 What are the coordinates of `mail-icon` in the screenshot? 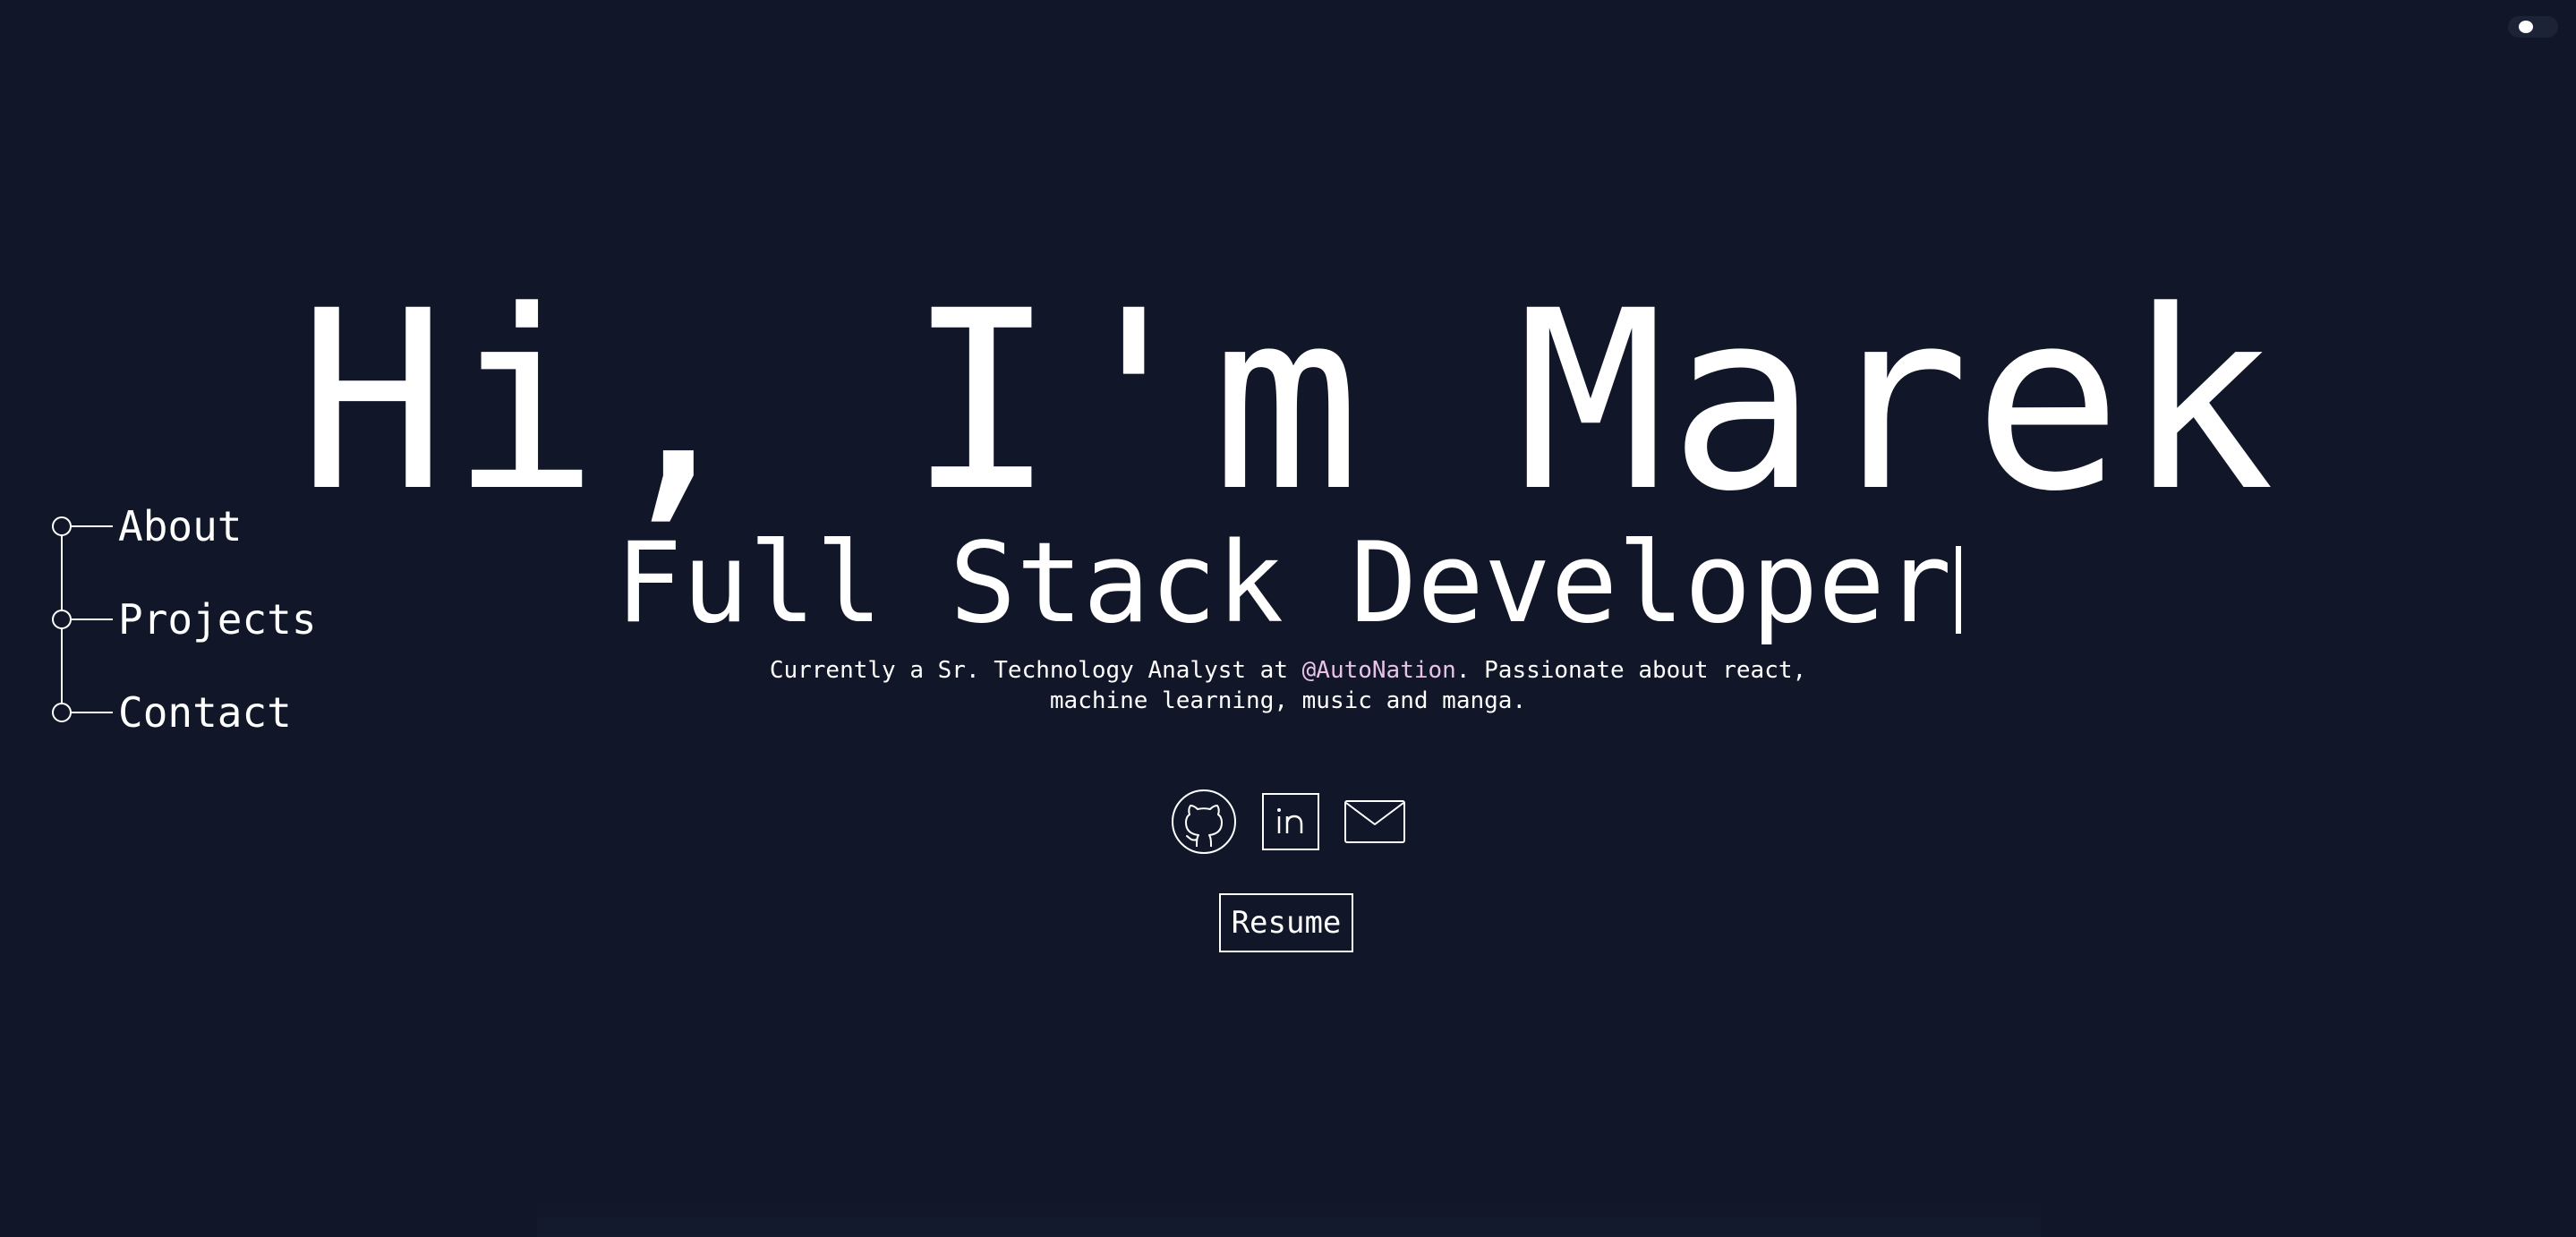 It's located at (1374, 821).